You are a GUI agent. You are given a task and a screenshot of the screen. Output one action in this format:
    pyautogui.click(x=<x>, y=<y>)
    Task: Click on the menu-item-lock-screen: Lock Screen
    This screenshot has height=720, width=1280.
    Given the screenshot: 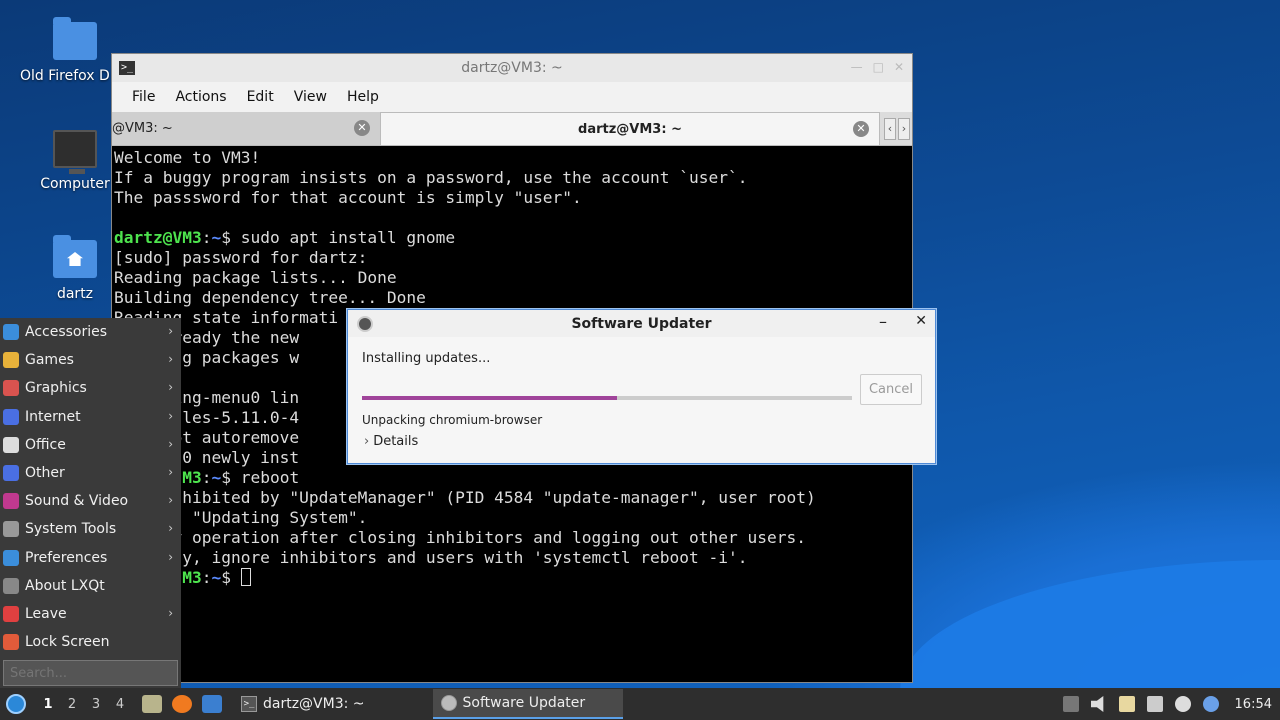 What is the action you would take?
    pyautogui.click(x=90, y=642)
    